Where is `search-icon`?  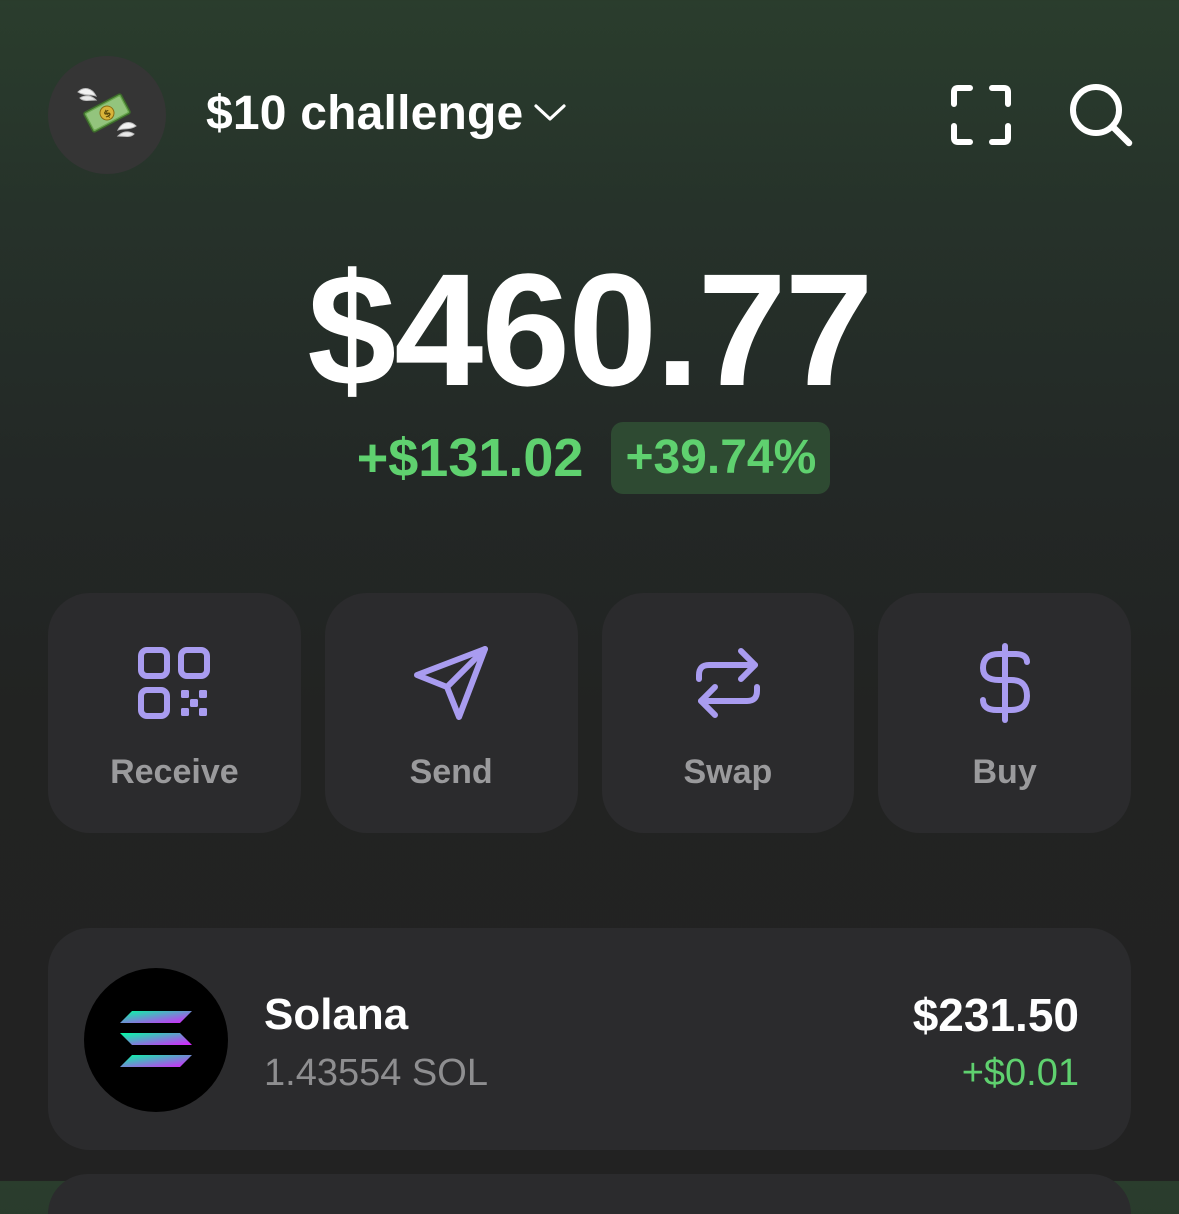 search-icon is located at coordinates (1101, 117).